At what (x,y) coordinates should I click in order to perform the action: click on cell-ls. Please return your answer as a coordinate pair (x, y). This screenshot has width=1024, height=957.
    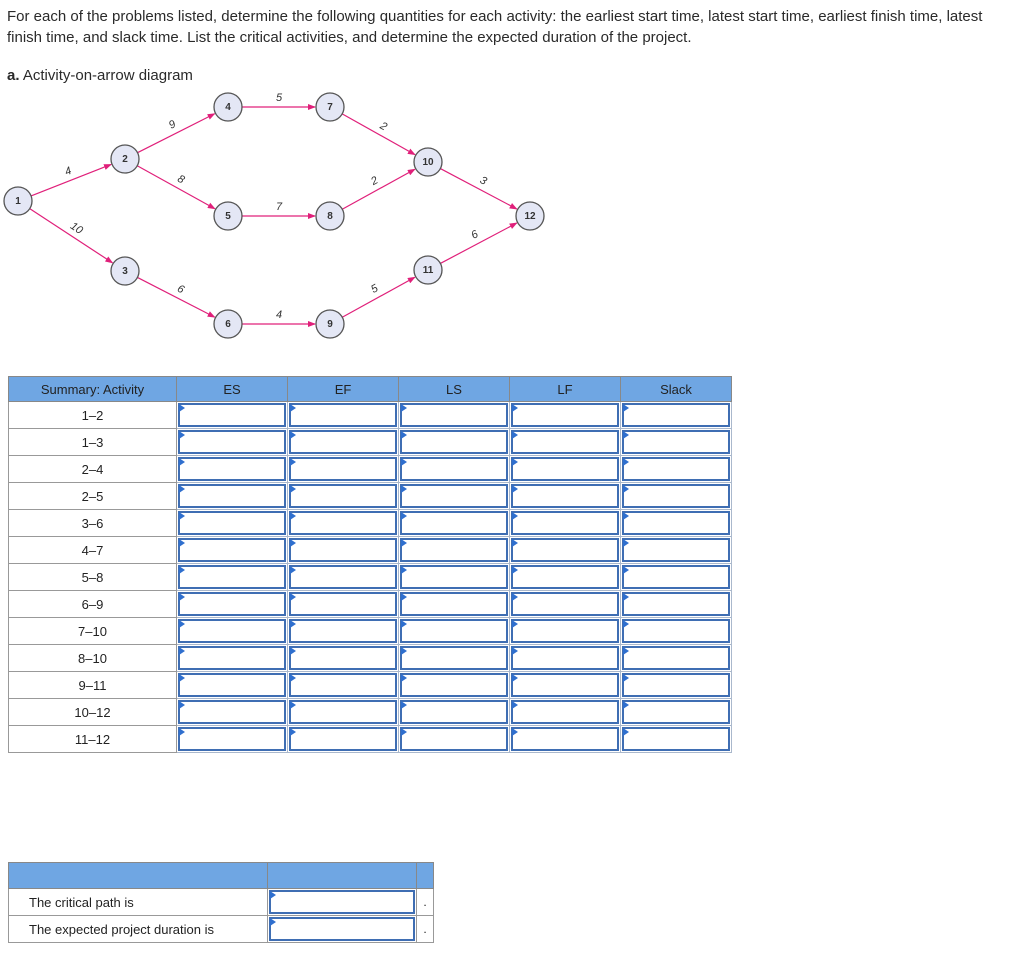
    Looking at the image, I should click on (454, 739).